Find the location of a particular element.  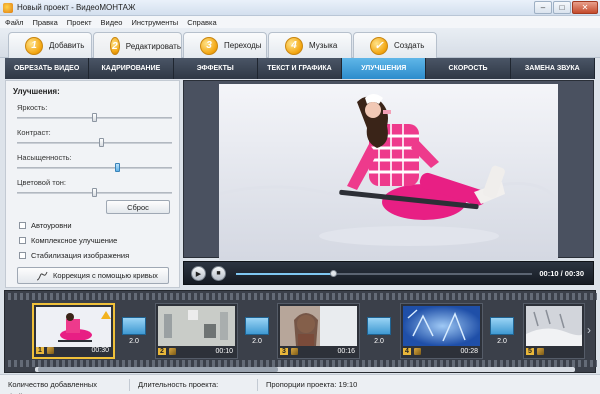

clip-number: 2 is located at coordinates (162, 351).